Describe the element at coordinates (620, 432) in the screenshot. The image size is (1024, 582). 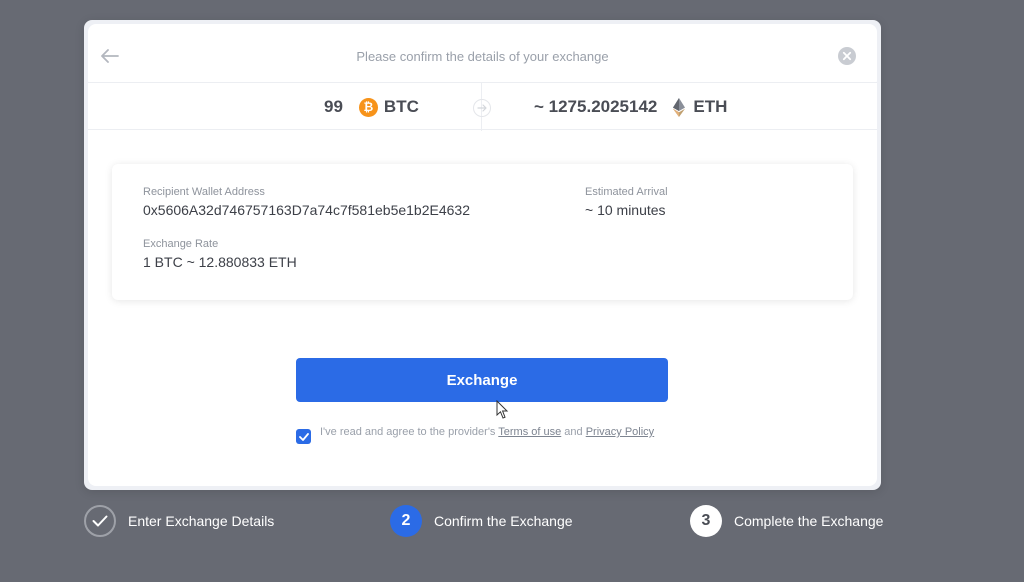
I see `privacy-policy-link: Privacy Policy` at that location.